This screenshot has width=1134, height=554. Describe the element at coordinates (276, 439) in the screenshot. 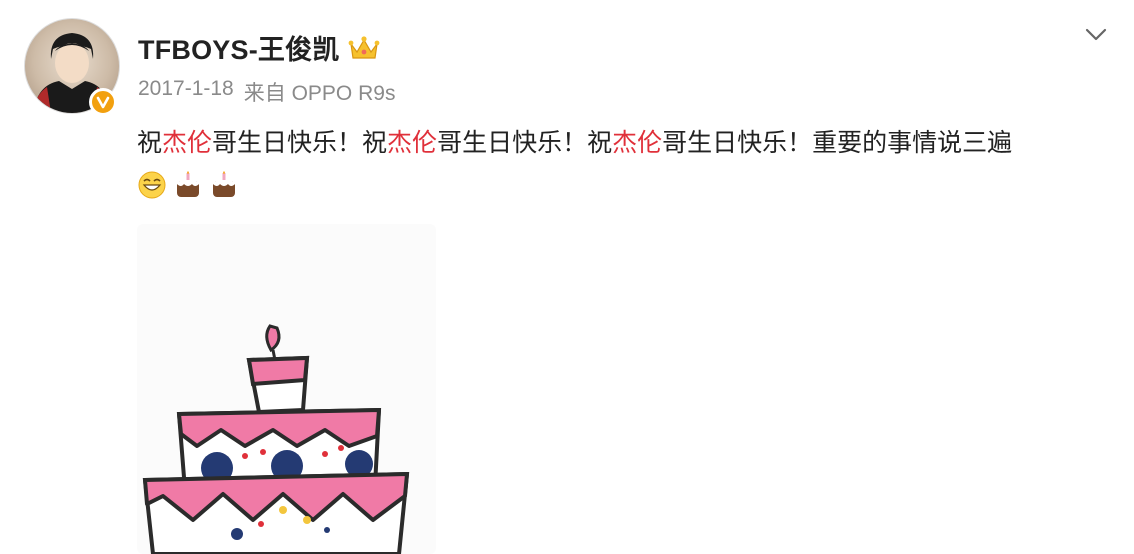

I see `birthday-cake-drawing` at that location.